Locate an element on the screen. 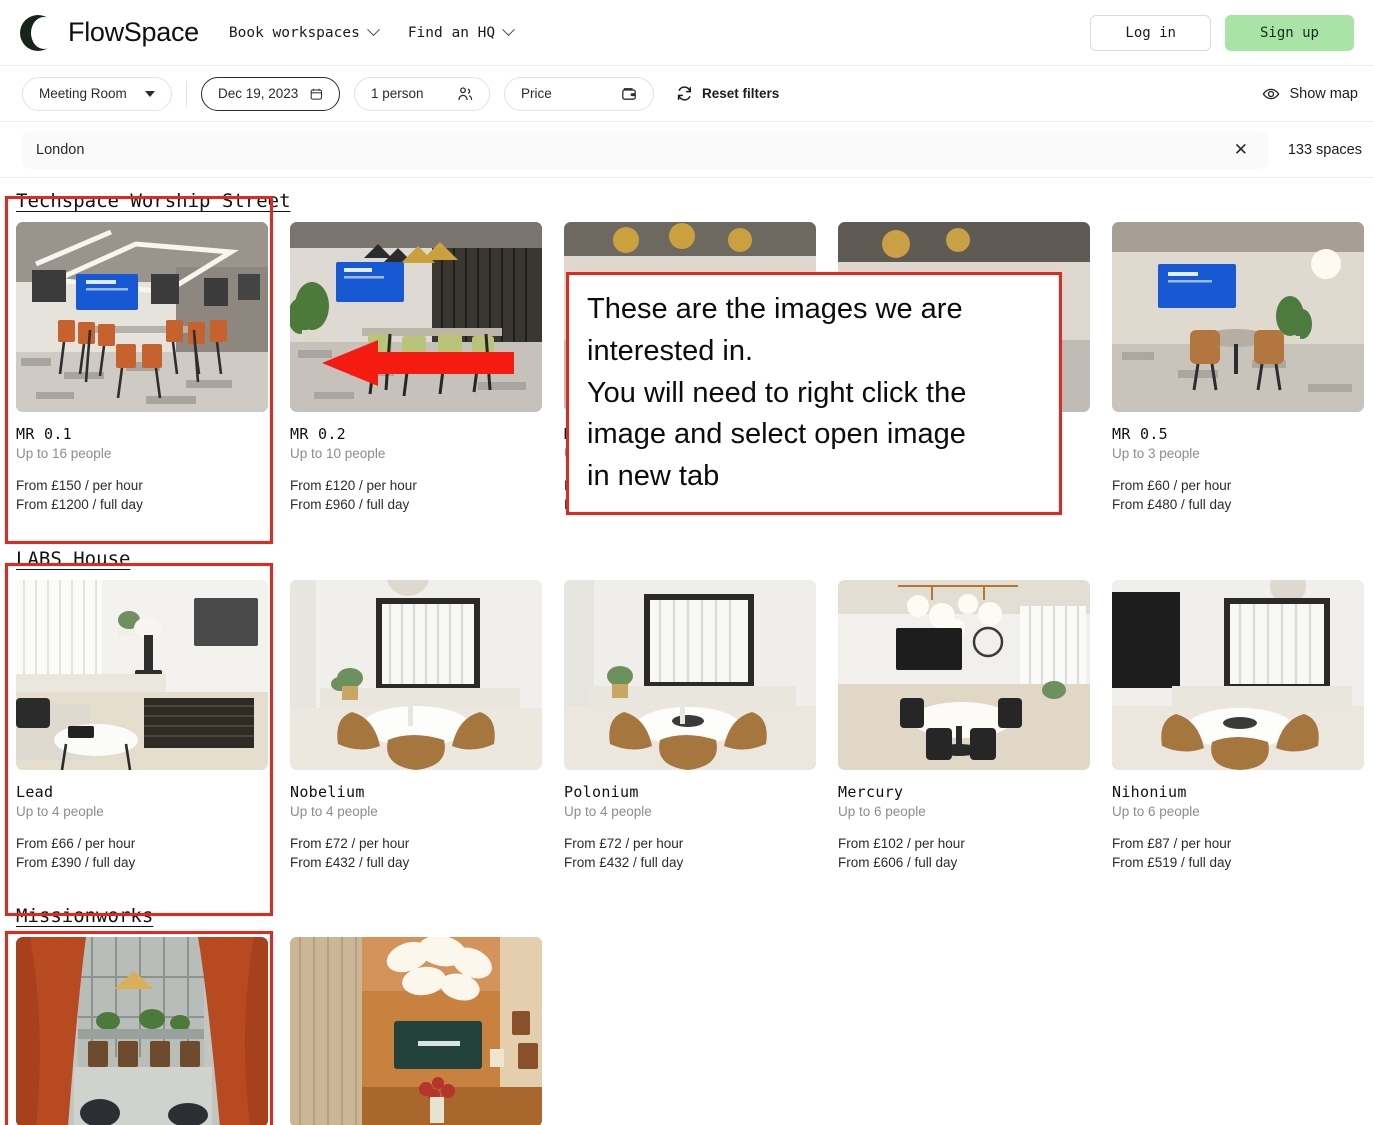  refresh-icon is located at coordinates (684, 93).